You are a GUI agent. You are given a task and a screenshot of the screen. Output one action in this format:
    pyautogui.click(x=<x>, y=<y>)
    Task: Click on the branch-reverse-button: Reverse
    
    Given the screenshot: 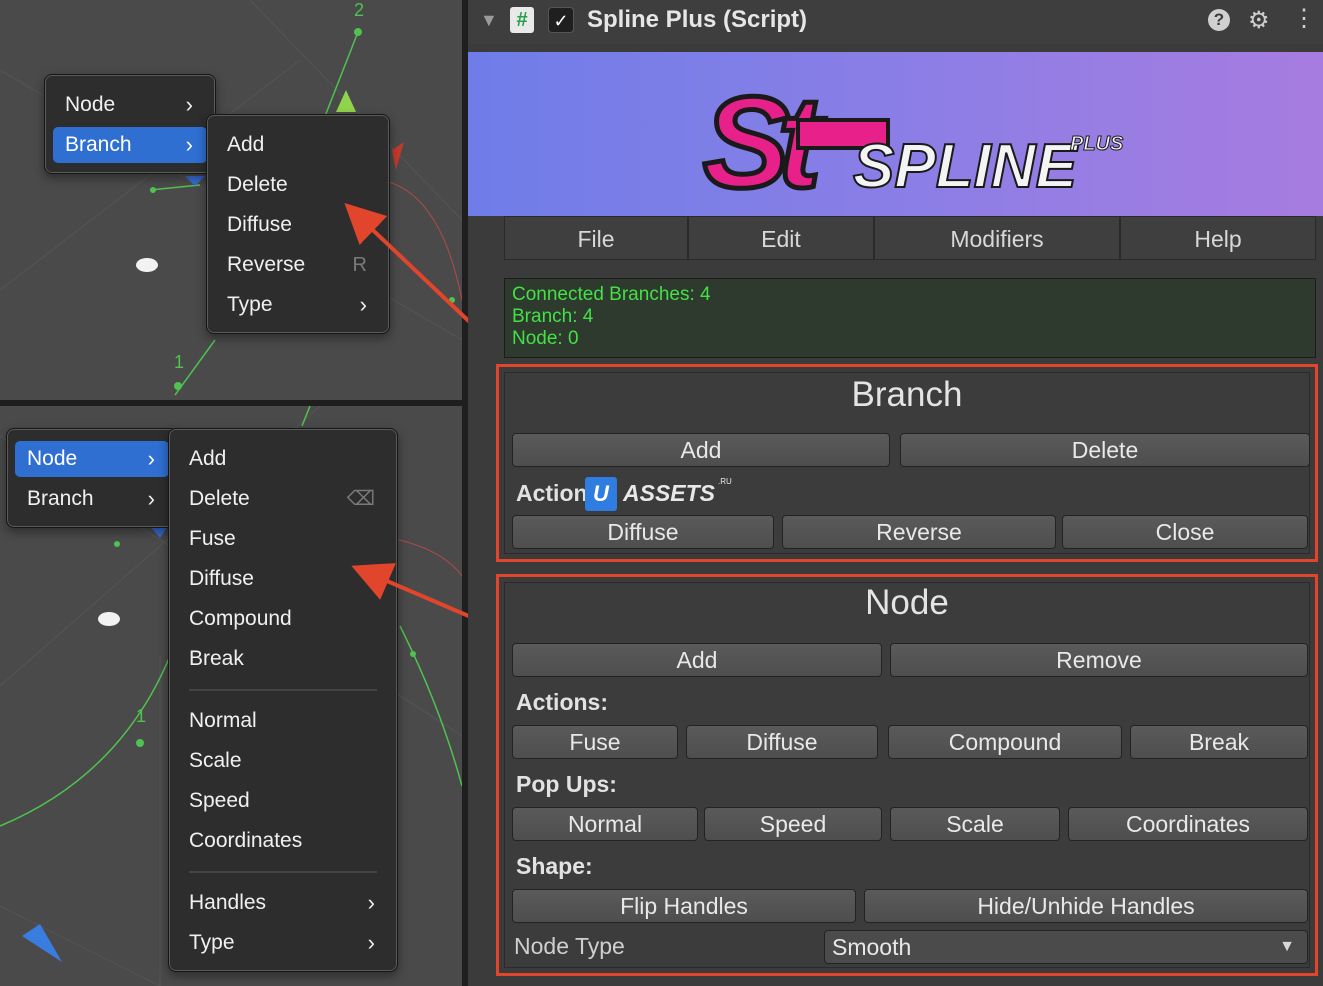 What is the action you would take?
    pyautogui.click(x=919, y=532)
    